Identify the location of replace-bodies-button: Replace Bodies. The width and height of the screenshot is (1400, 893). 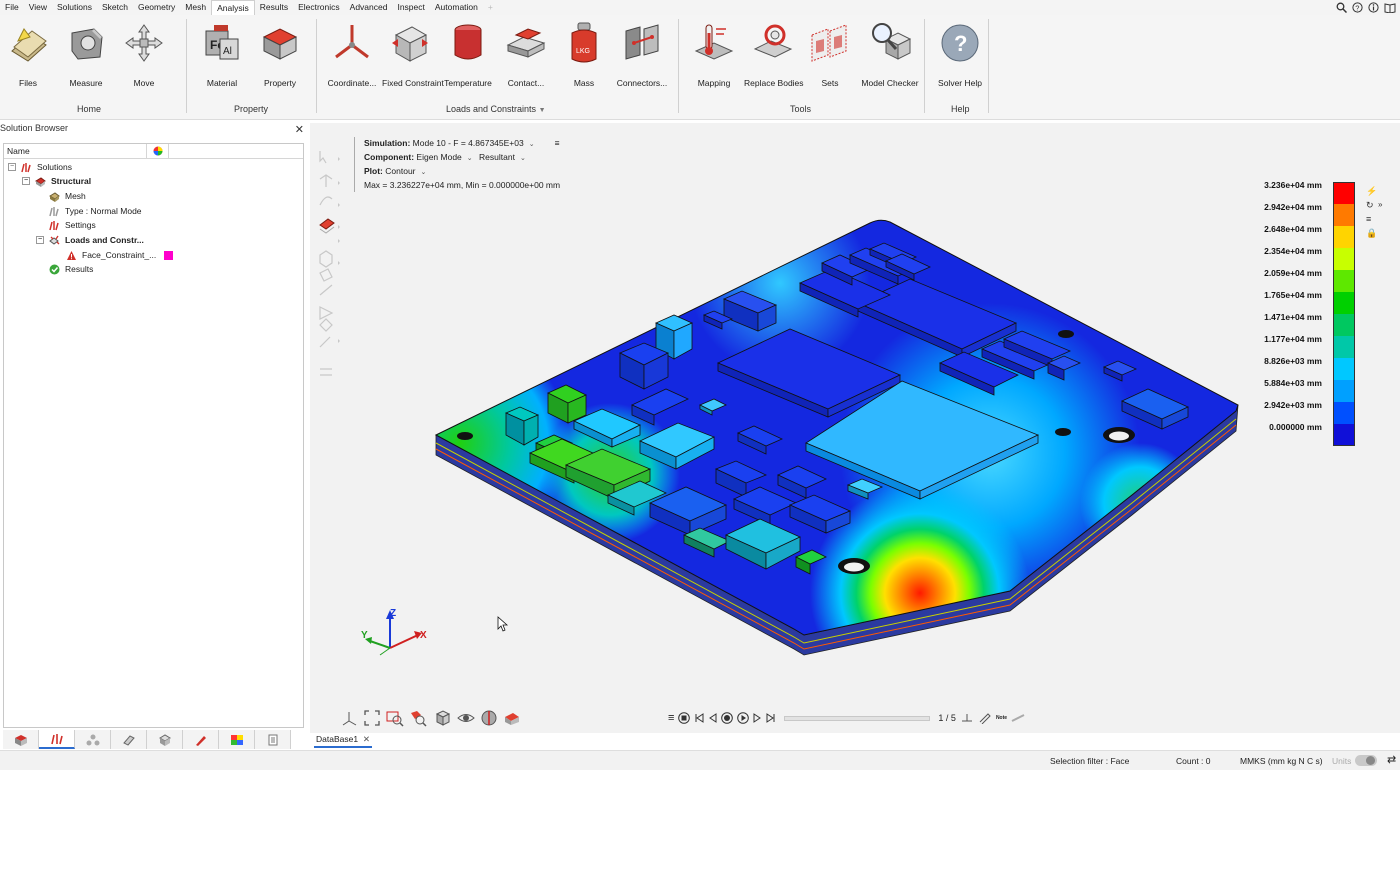
(774, 56).